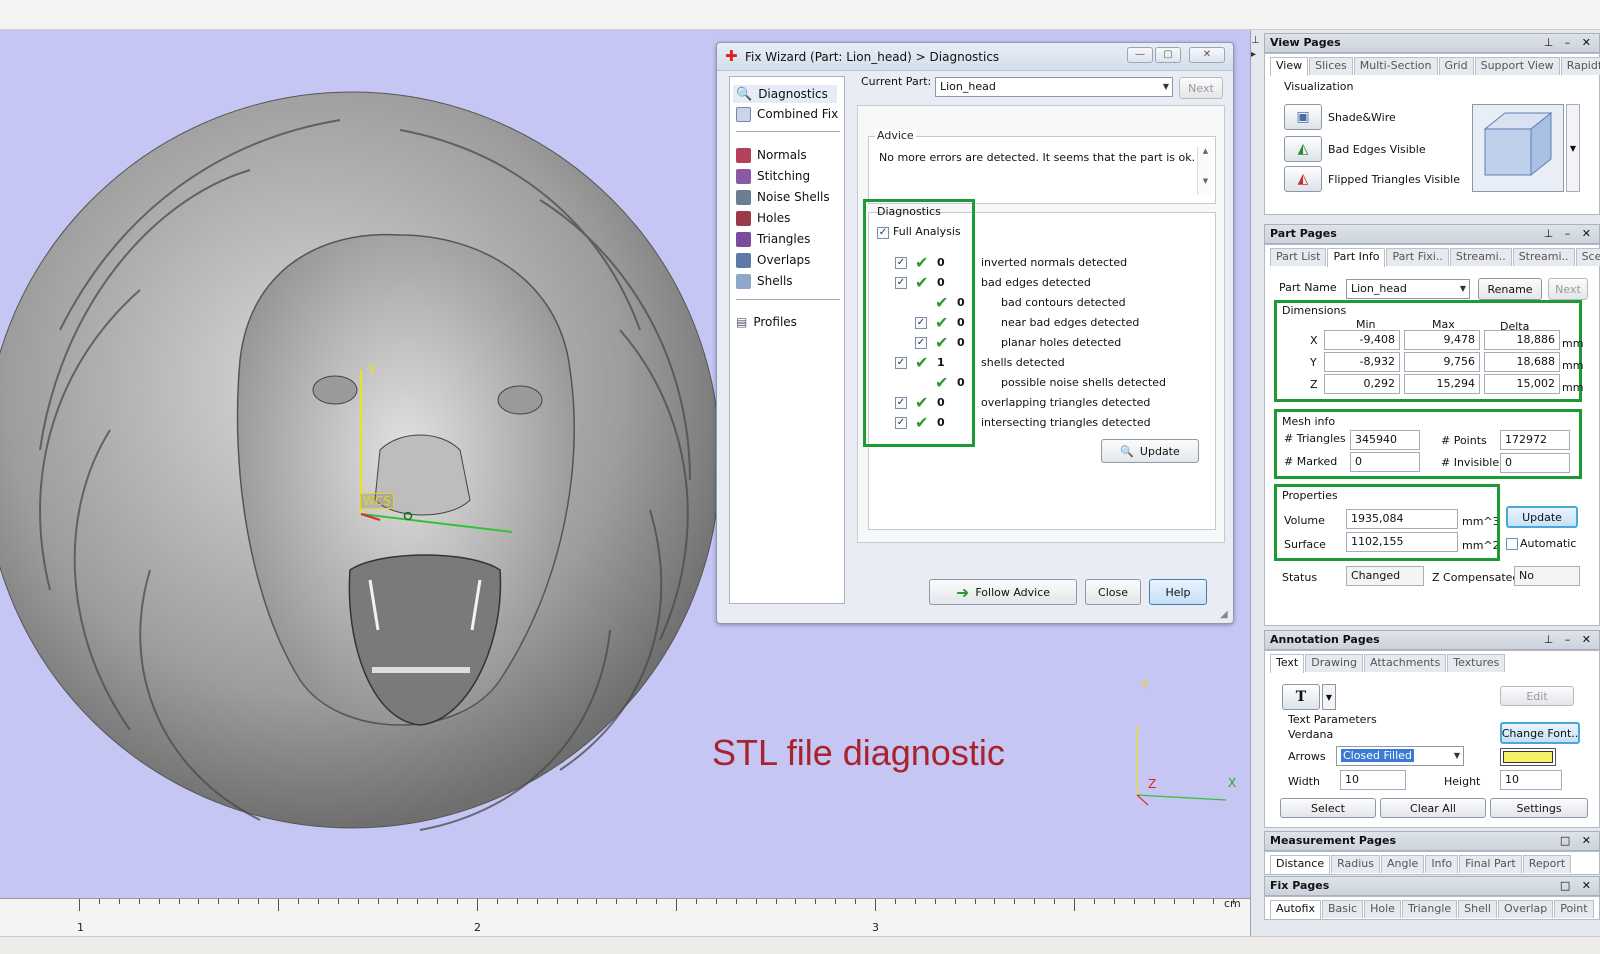  I want to click on tab-autofix: Autofix, so click(1295, 909).